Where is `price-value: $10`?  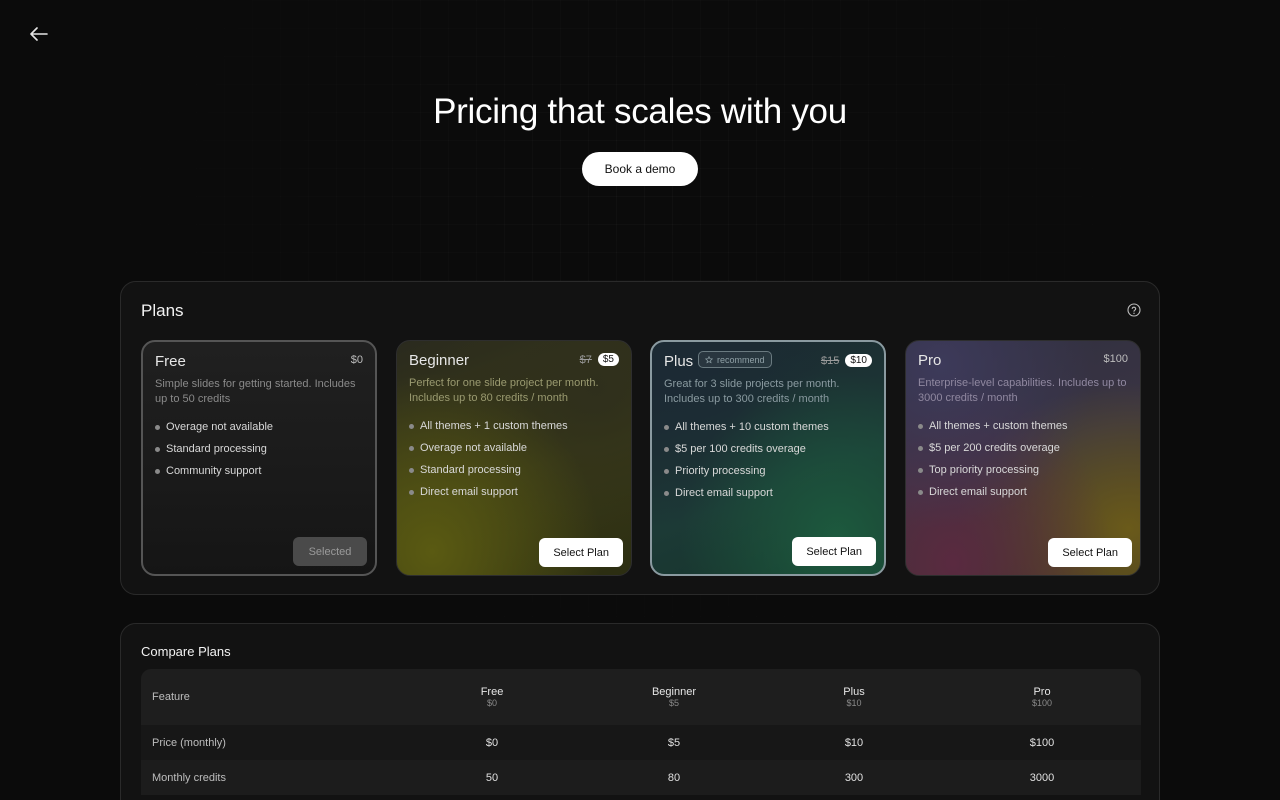 price-value: $10 is located at coordinates (858, 360).